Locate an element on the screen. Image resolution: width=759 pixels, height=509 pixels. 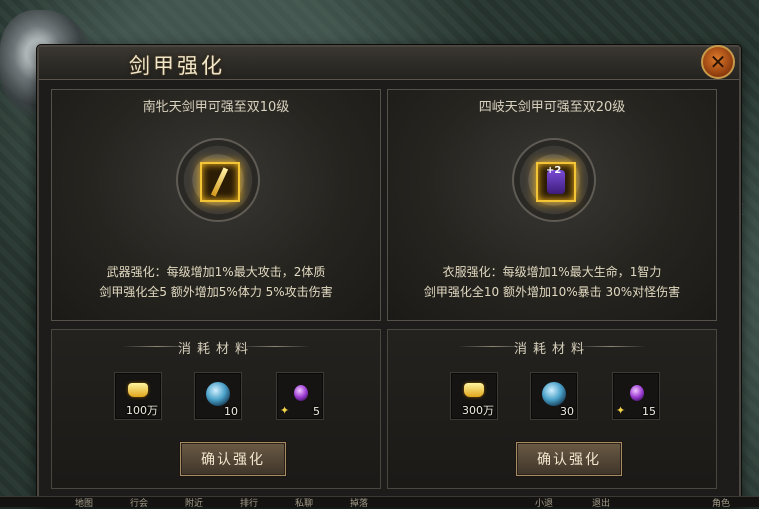
bottom-tab-chat: 私聊 is located at coordinates (304, 502).